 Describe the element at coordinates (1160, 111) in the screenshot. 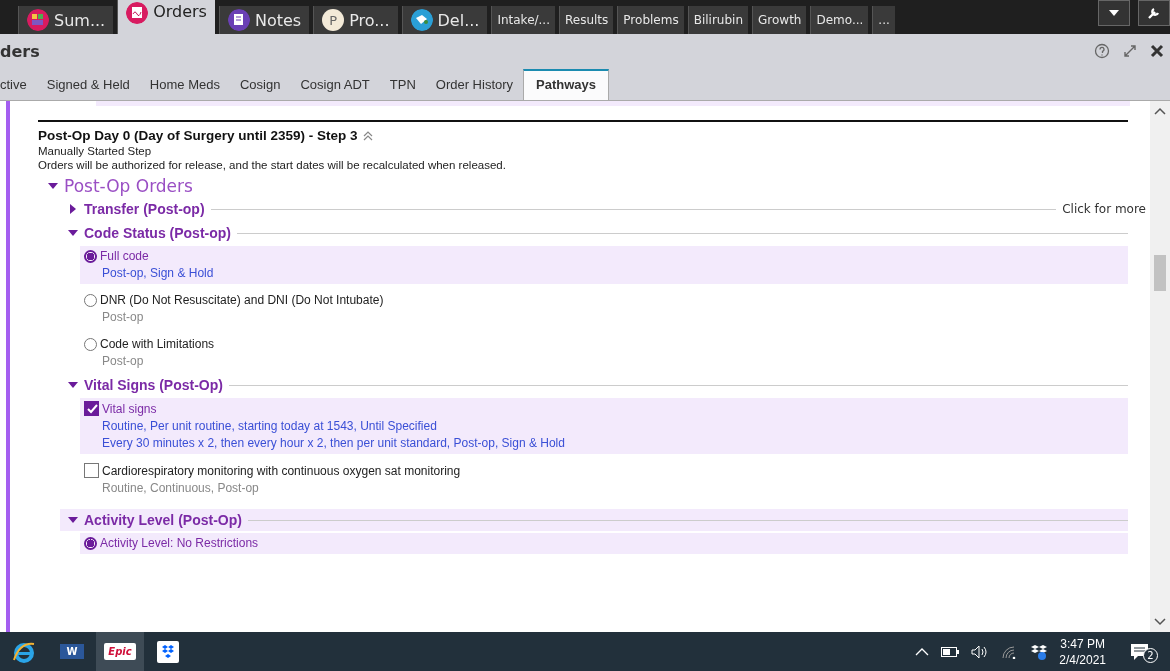

I see `scroll-up-icon` at that location.